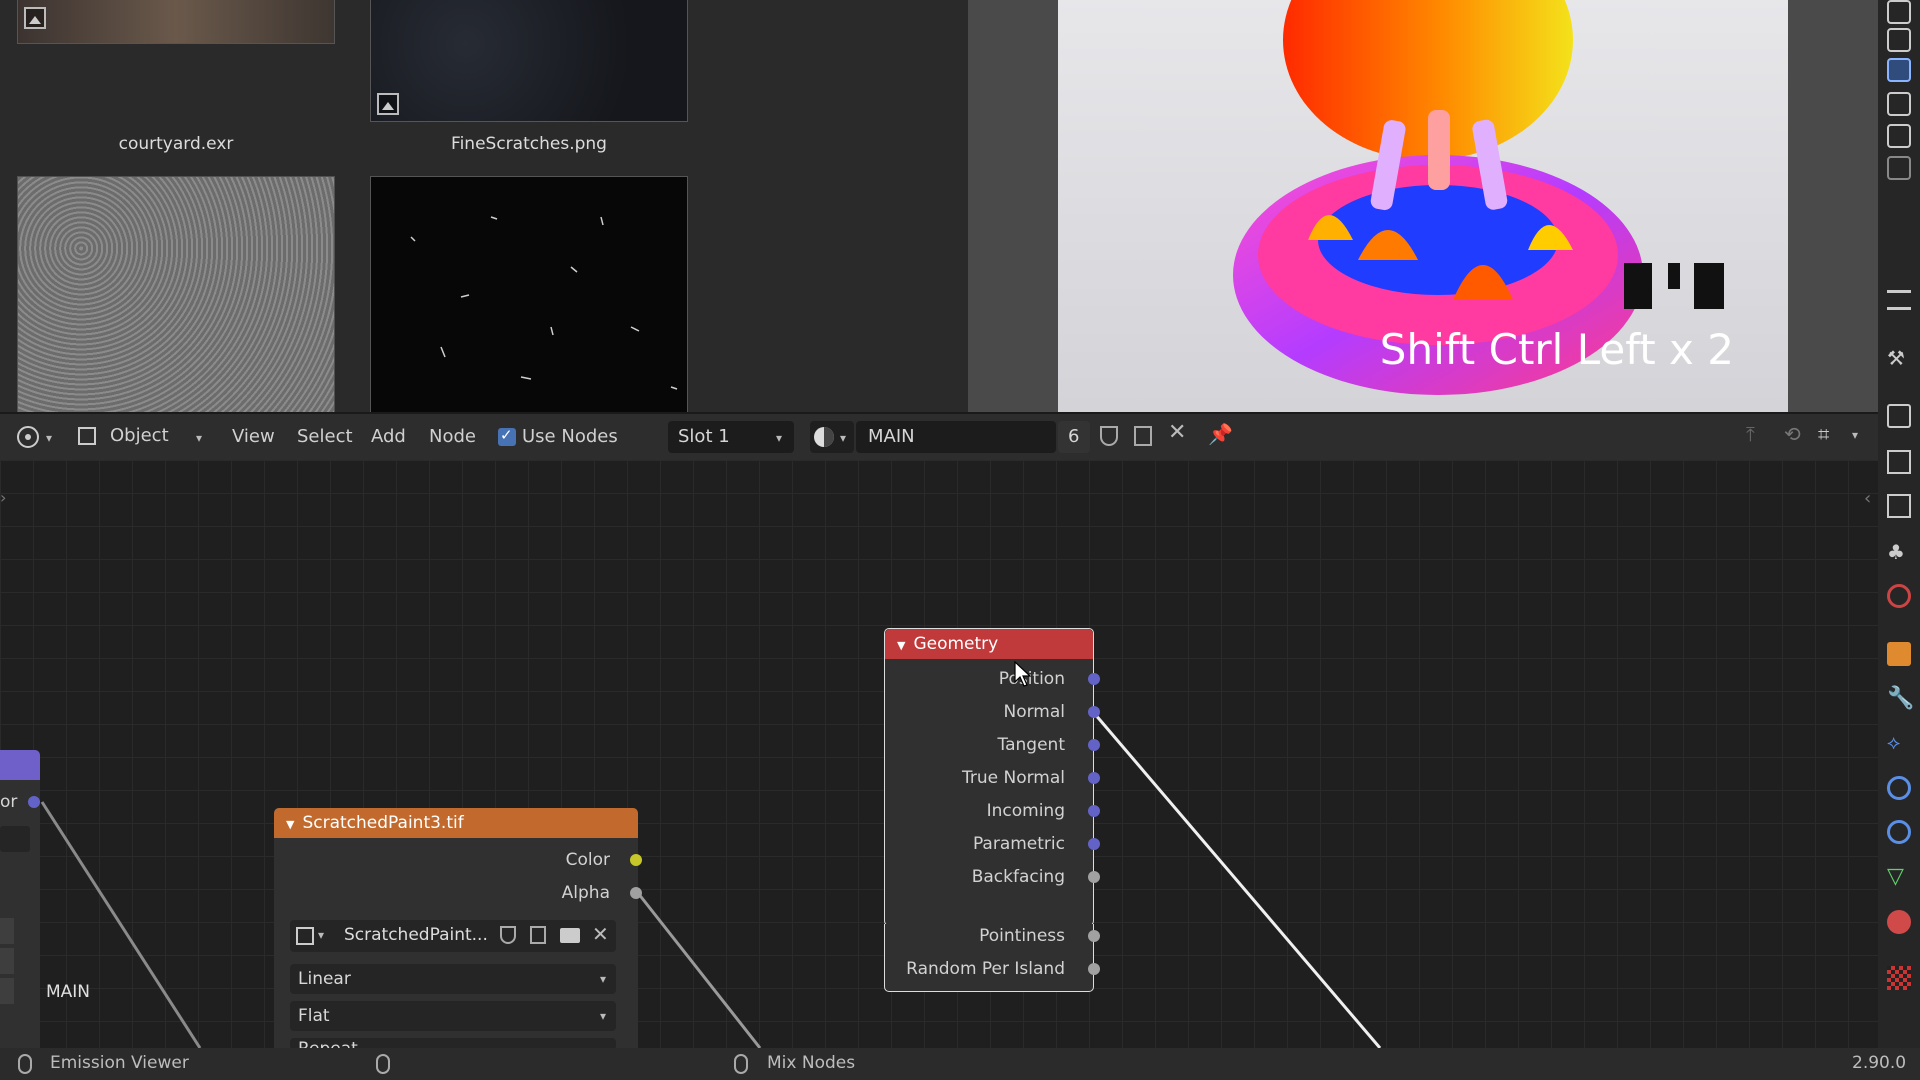 This screenshot has height=1080, width=1920. What do you see at coordinates (1094, 745) in the screenshot?
I see `tangent-output-socket` at bounding box center [1094, 745].